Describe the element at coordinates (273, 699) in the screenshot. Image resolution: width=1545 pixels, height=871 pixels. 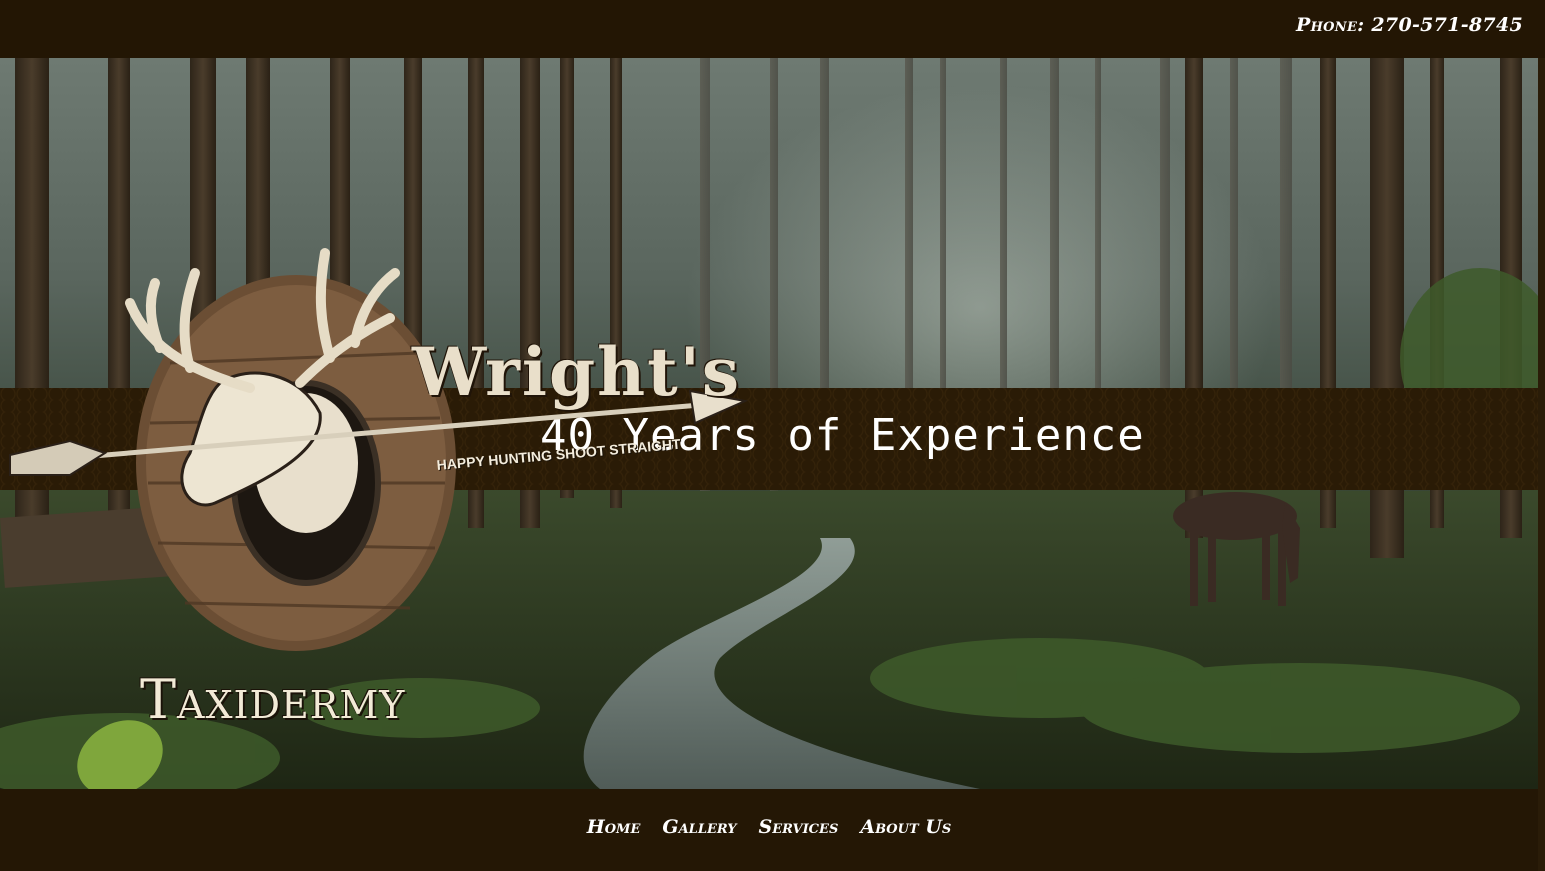
I see `logo-taxidermy-text: Taxidermy` at that location.